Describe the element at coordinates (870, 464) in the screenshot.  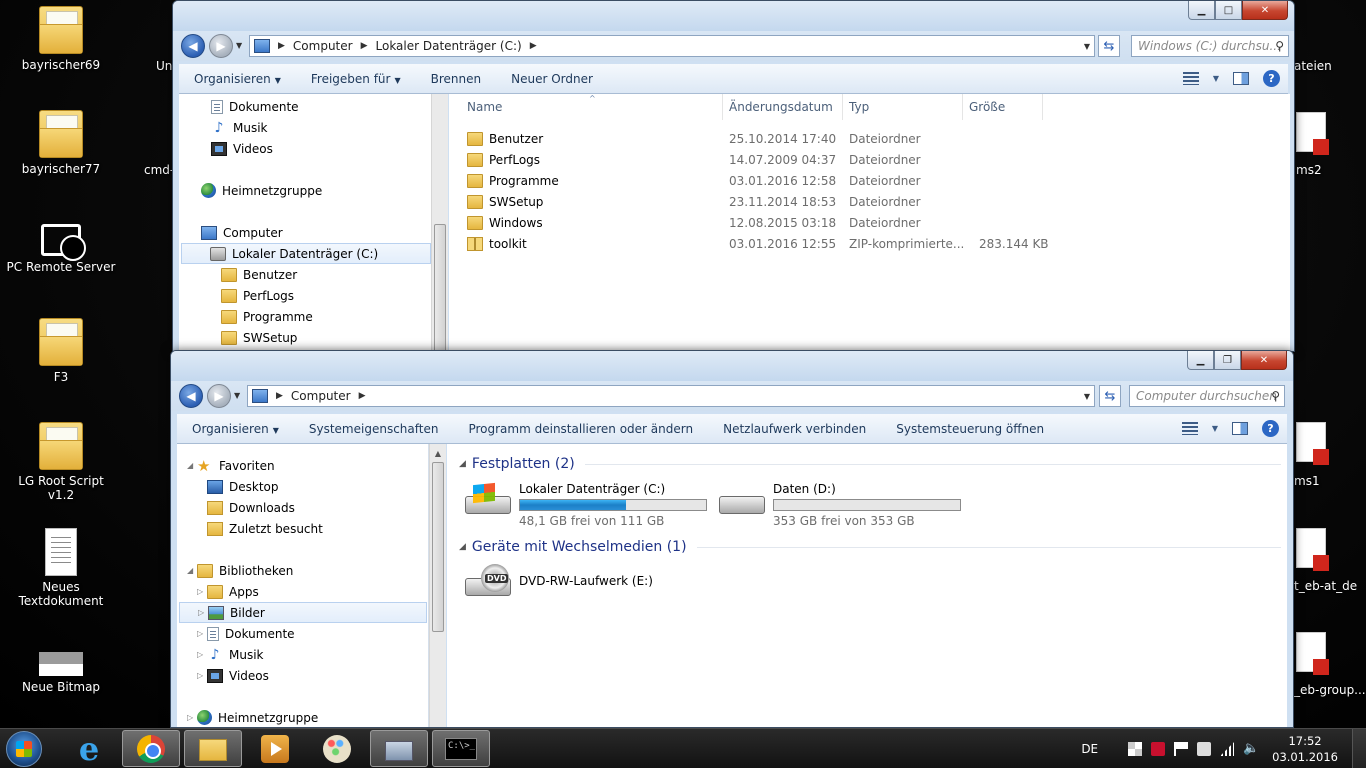
I see `group-header-hard-disks: ◢ Festplatten (2)` at that location.